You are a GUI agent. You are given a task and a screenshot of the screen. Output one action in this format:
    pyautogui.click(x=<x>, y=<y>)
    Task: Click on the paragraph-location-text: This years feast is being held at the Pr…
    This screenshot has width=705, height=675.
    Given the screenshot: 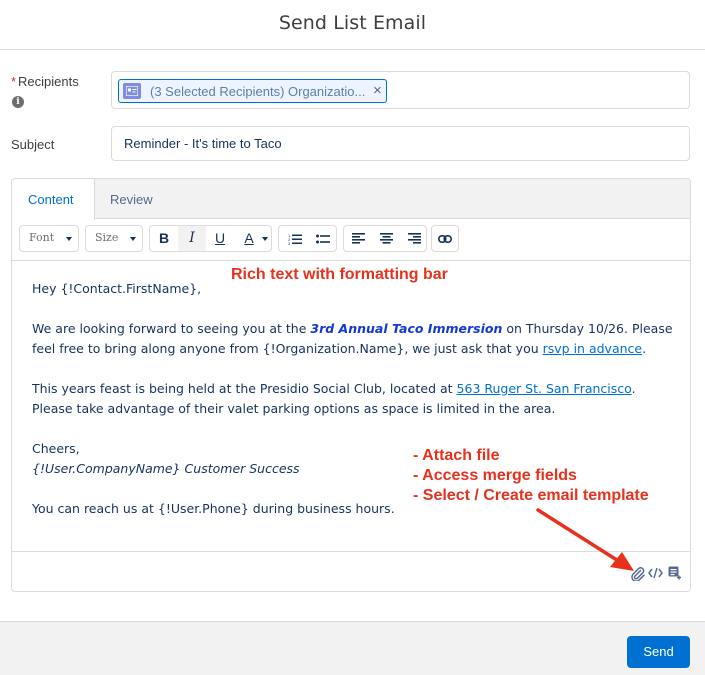 What is the action you would take?
    pyautogui.click(x=244, y=388)
    